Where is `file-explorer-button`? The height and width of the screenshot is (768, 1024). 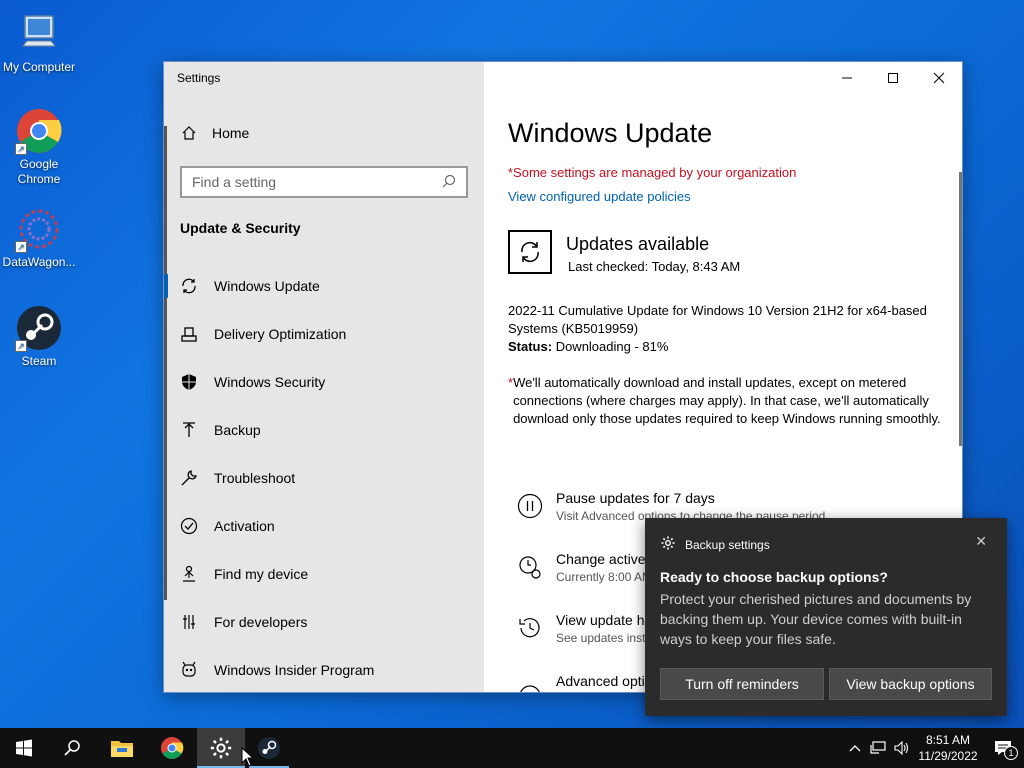 file-explorer-button is located at coordinates (122, 748).